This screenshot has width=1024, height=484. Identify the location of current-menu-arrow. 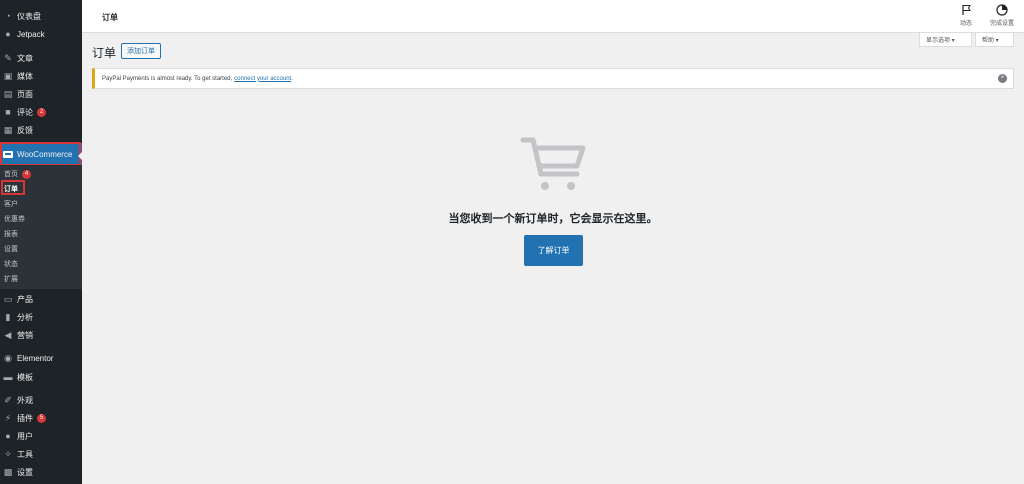
(80, 156).